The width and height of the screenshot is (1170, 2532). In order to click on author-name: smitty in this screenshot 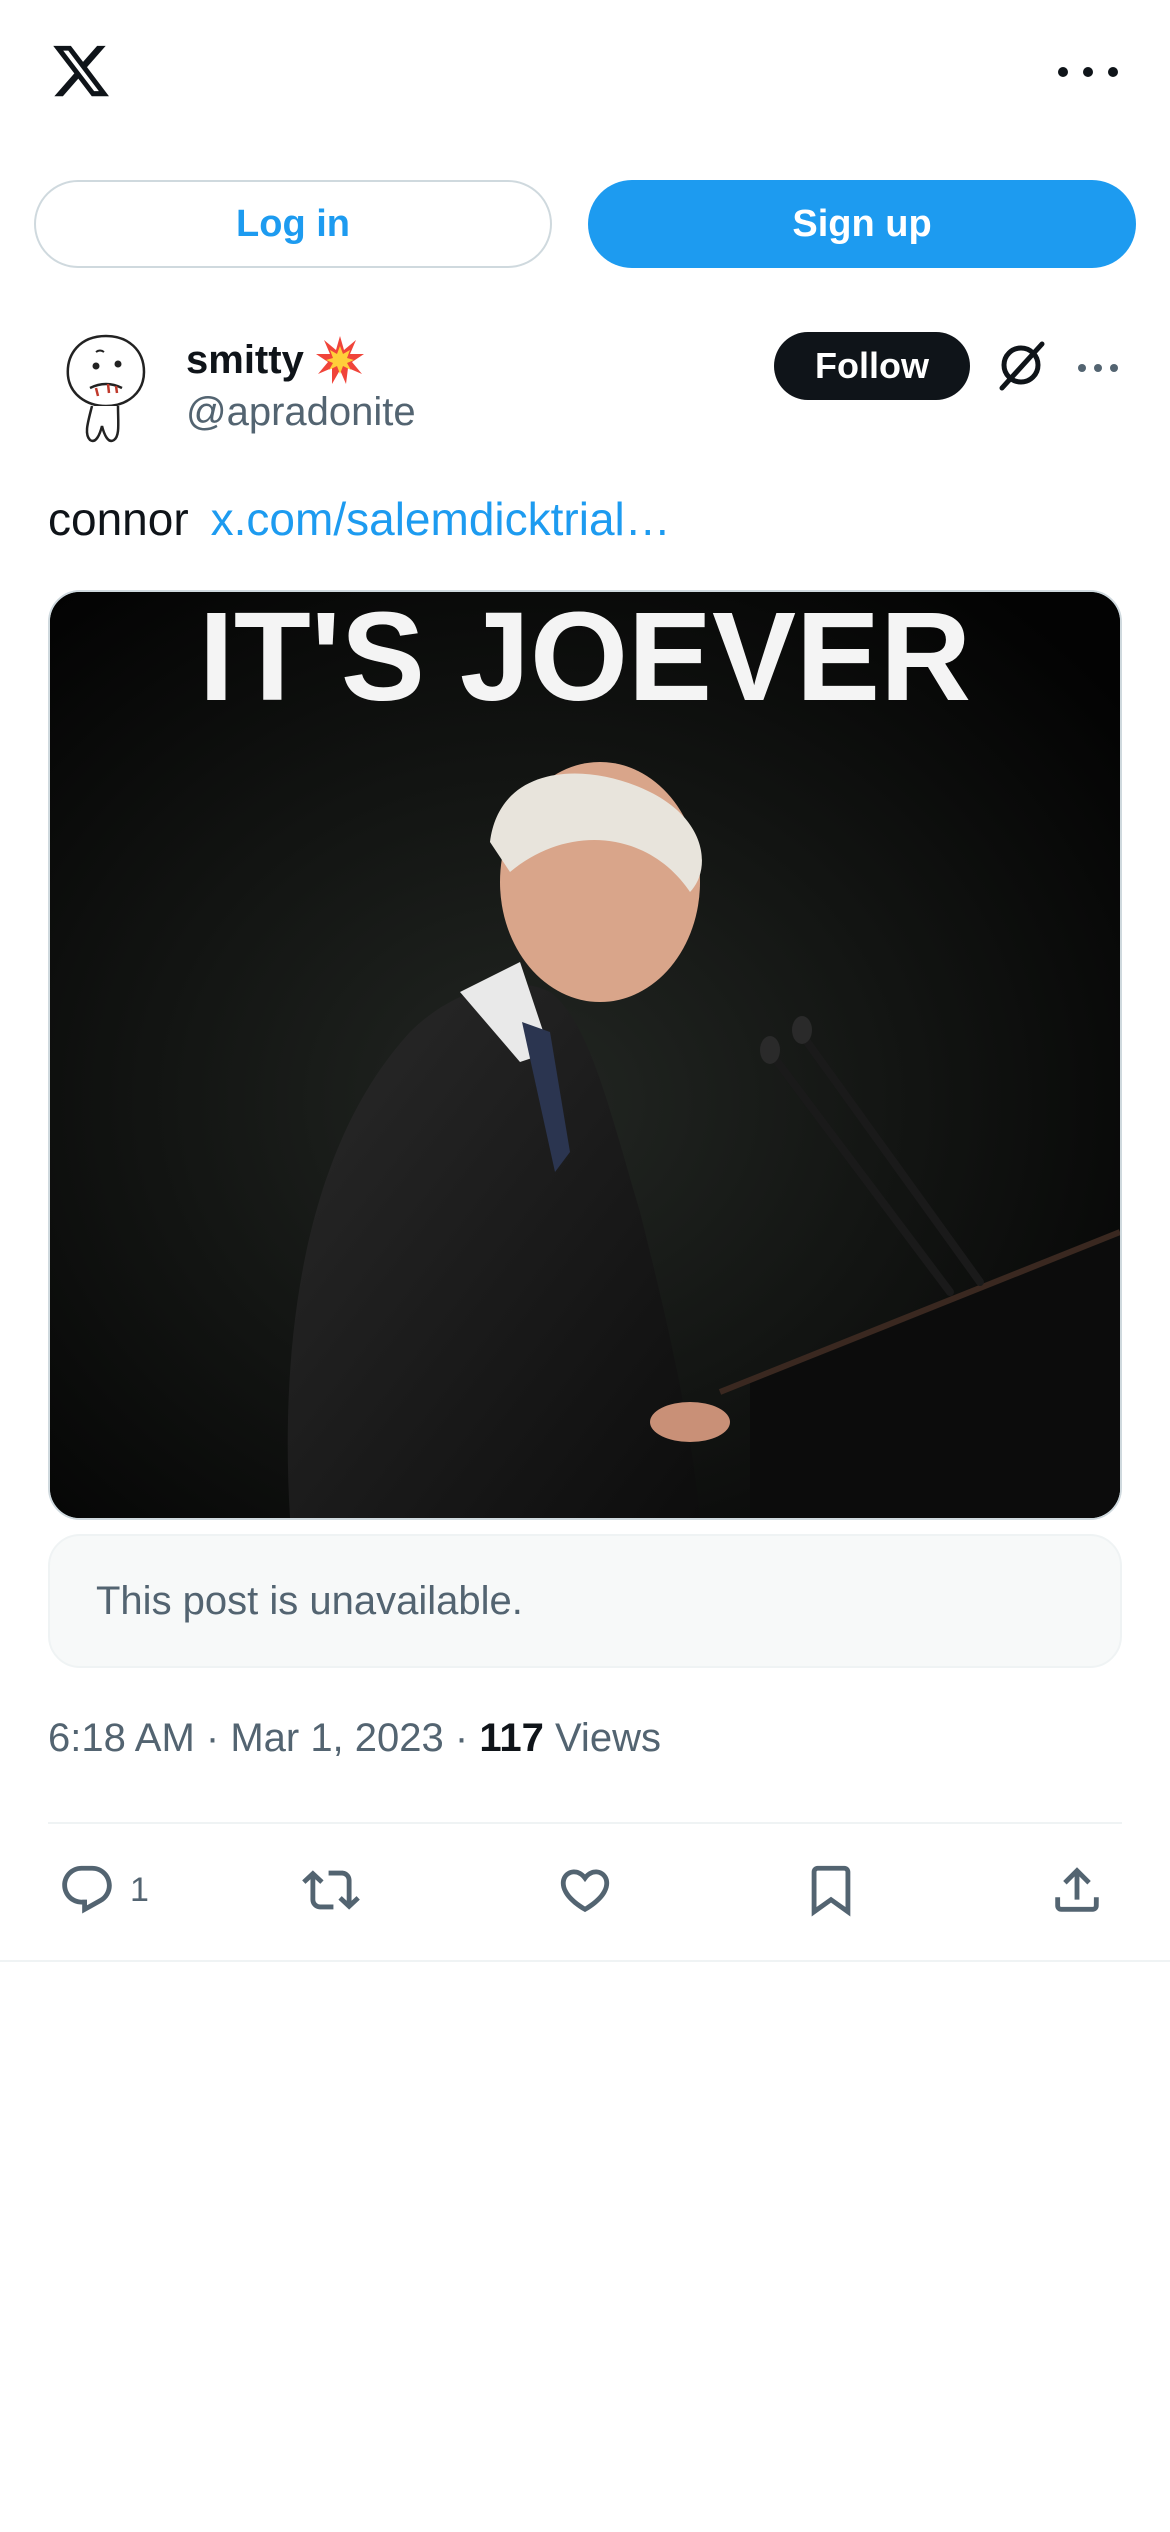, I will do `click(245, 360)`.